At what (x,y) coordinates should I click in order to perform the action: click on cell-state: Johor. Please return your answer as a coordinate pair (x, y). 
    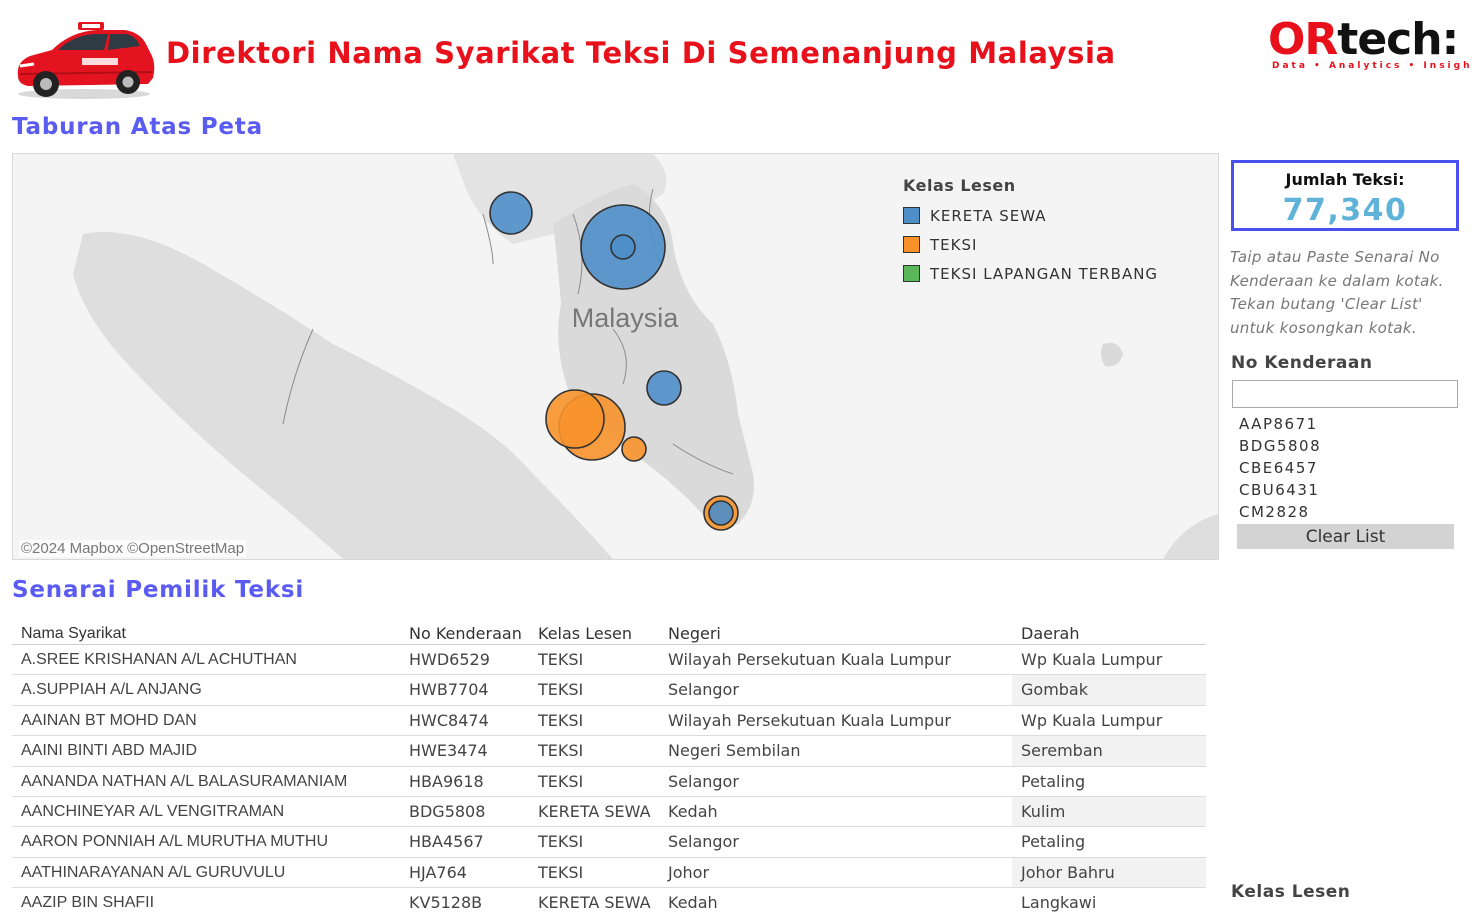
    Looking at the image, I should click on (689, 872).